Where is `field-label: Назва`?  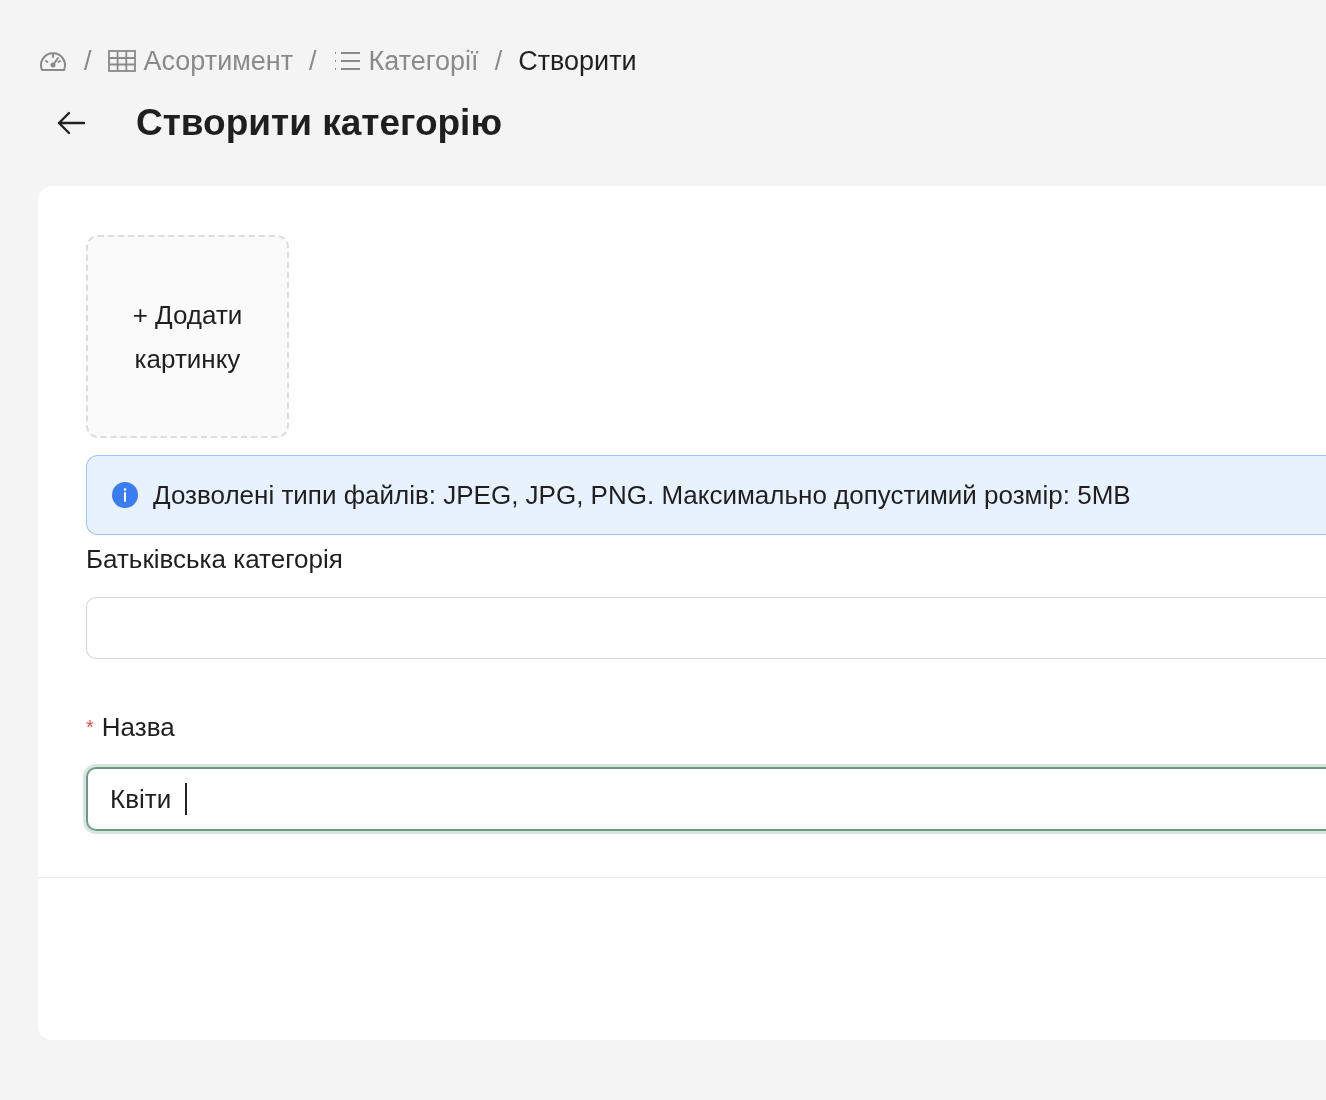
field-label: Назва is located at coordinates (138, 727).